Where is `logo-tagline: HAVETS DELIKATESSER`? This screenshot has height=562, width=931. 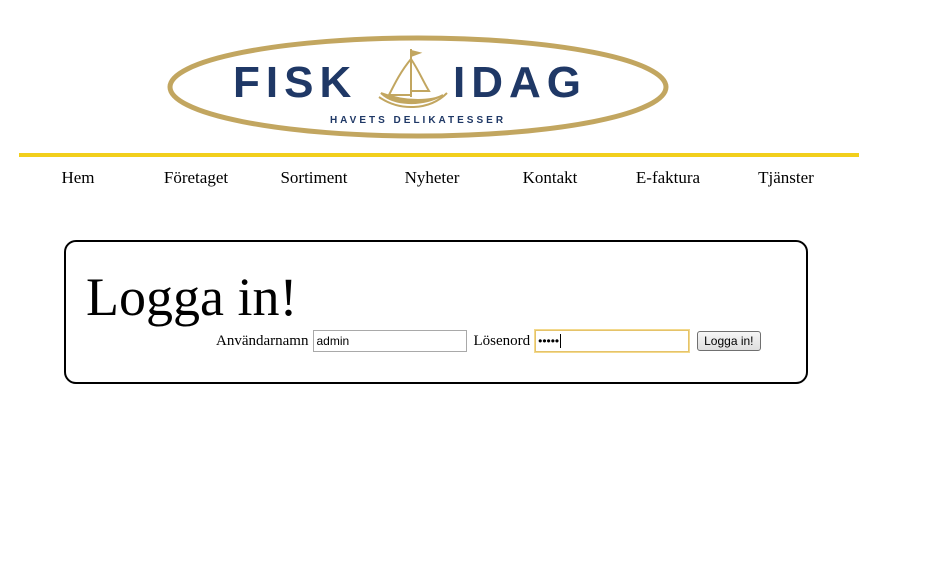 logo-tagline: HAVETS DELIKATESSER is located at coordinates (418, 120).